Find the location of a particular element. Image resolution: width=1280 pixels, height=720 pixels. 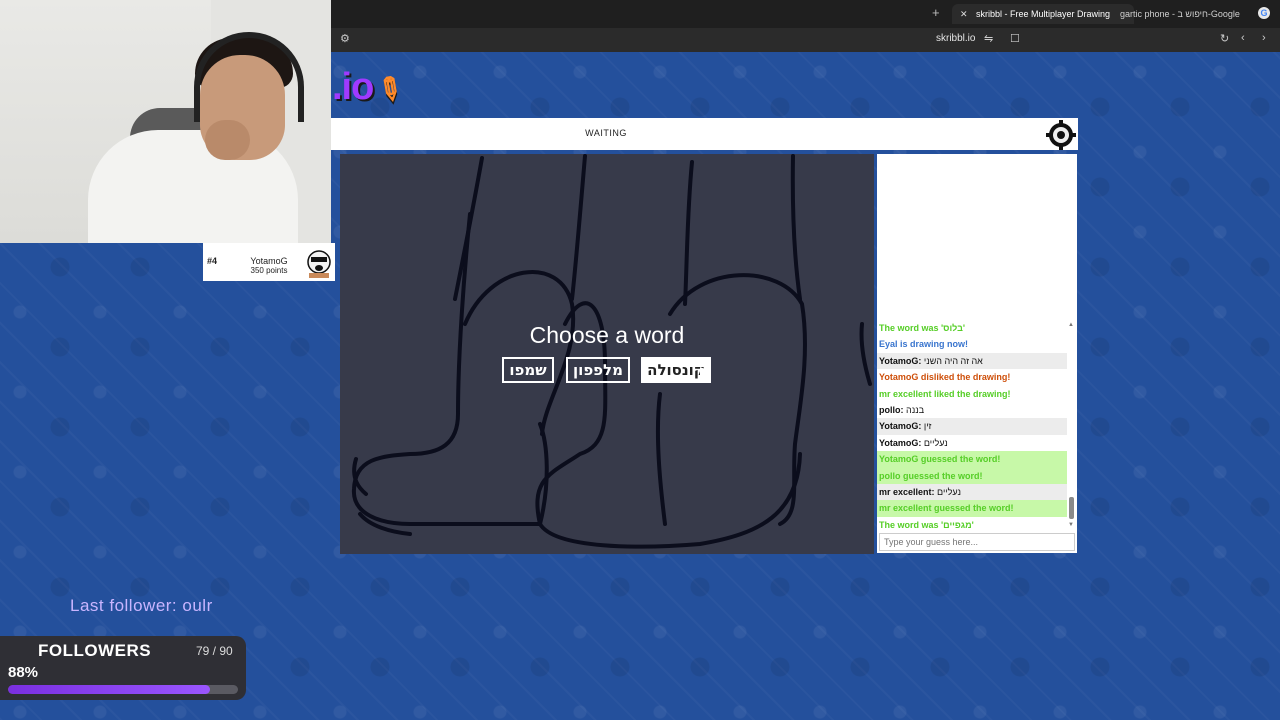

chat-text: אה זה היה השני is located at coordinates (953, 360).